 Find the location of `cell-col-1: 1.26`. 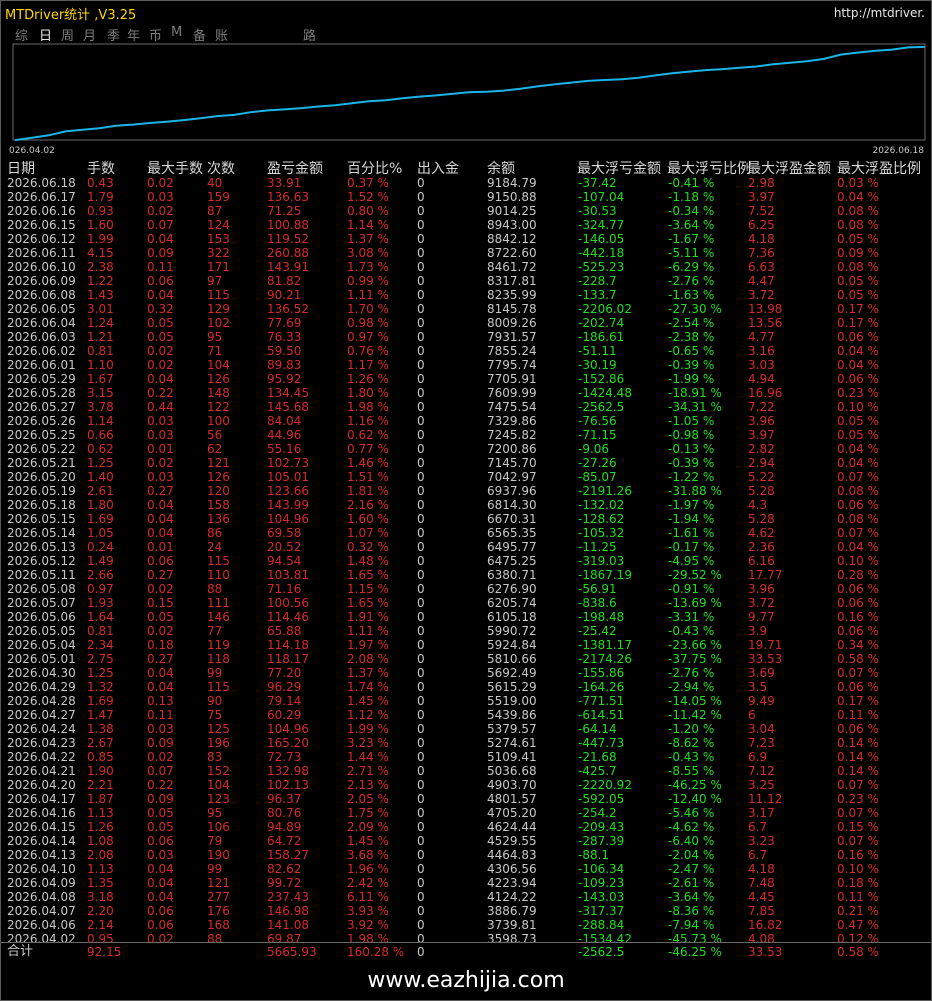

cell-col-1: 1.26 is located at coordinates (100, 827).